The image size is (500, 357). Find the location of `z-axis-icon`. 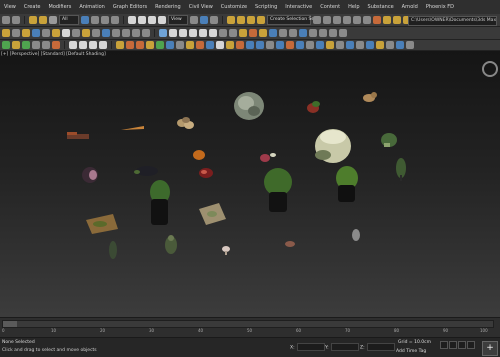

z-axis-icon is located at coordinates (193, 33).